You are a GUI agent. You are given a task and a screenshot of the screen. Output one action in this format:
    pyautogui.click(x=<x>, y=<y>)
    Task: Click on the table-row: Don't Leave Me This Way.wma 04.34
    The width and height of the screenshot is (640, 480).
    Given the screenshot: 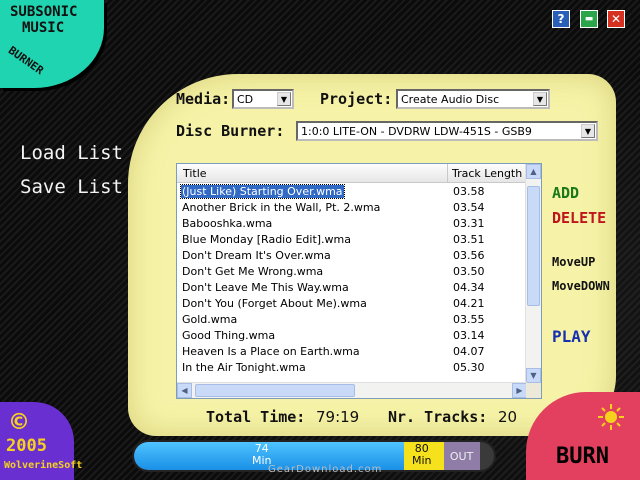 What is the action you would take?
    pyautogui.click(x=352, y=288)
    